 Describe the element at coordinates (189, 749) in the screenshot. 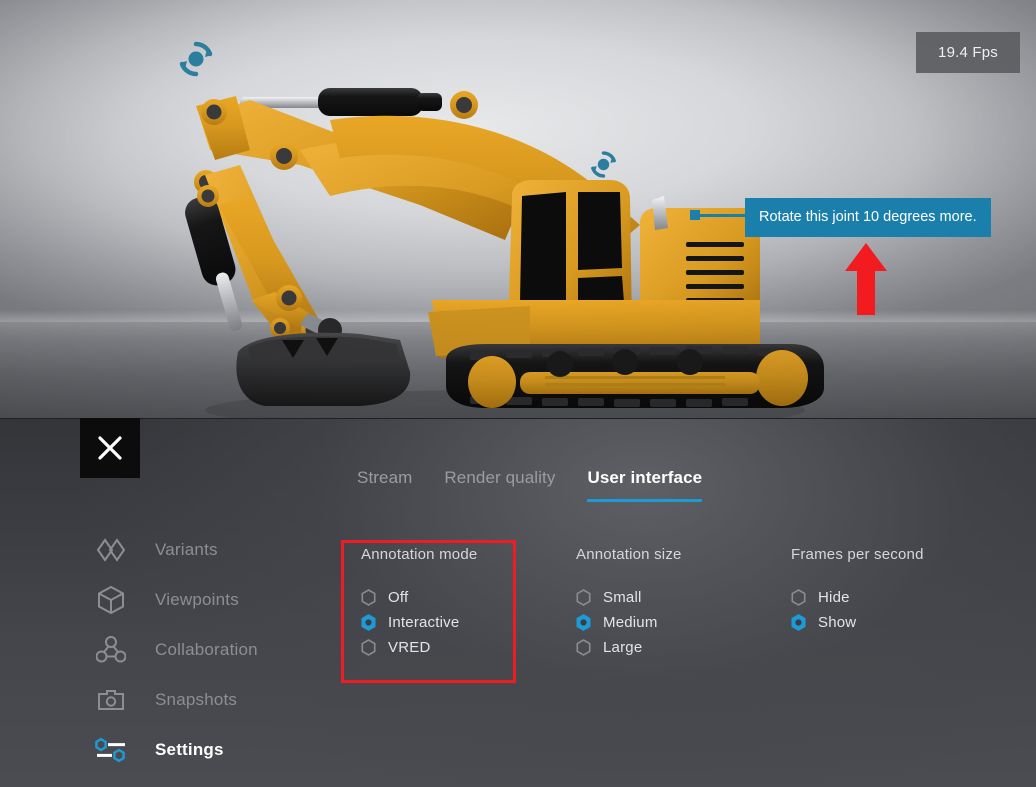

I see `sidebar-item-label: Settings` at that location.